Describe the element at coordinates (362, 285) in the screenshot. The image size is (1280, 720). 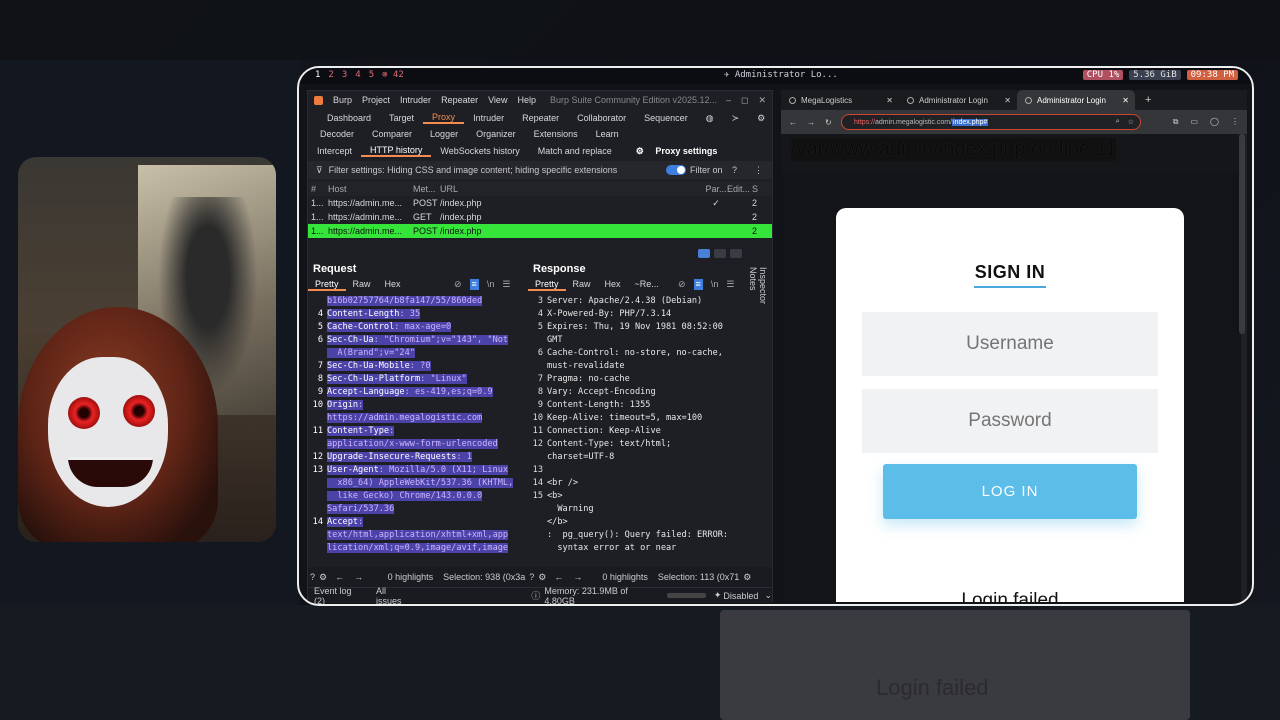
I see `request-tab-raw: Raw` at that location.